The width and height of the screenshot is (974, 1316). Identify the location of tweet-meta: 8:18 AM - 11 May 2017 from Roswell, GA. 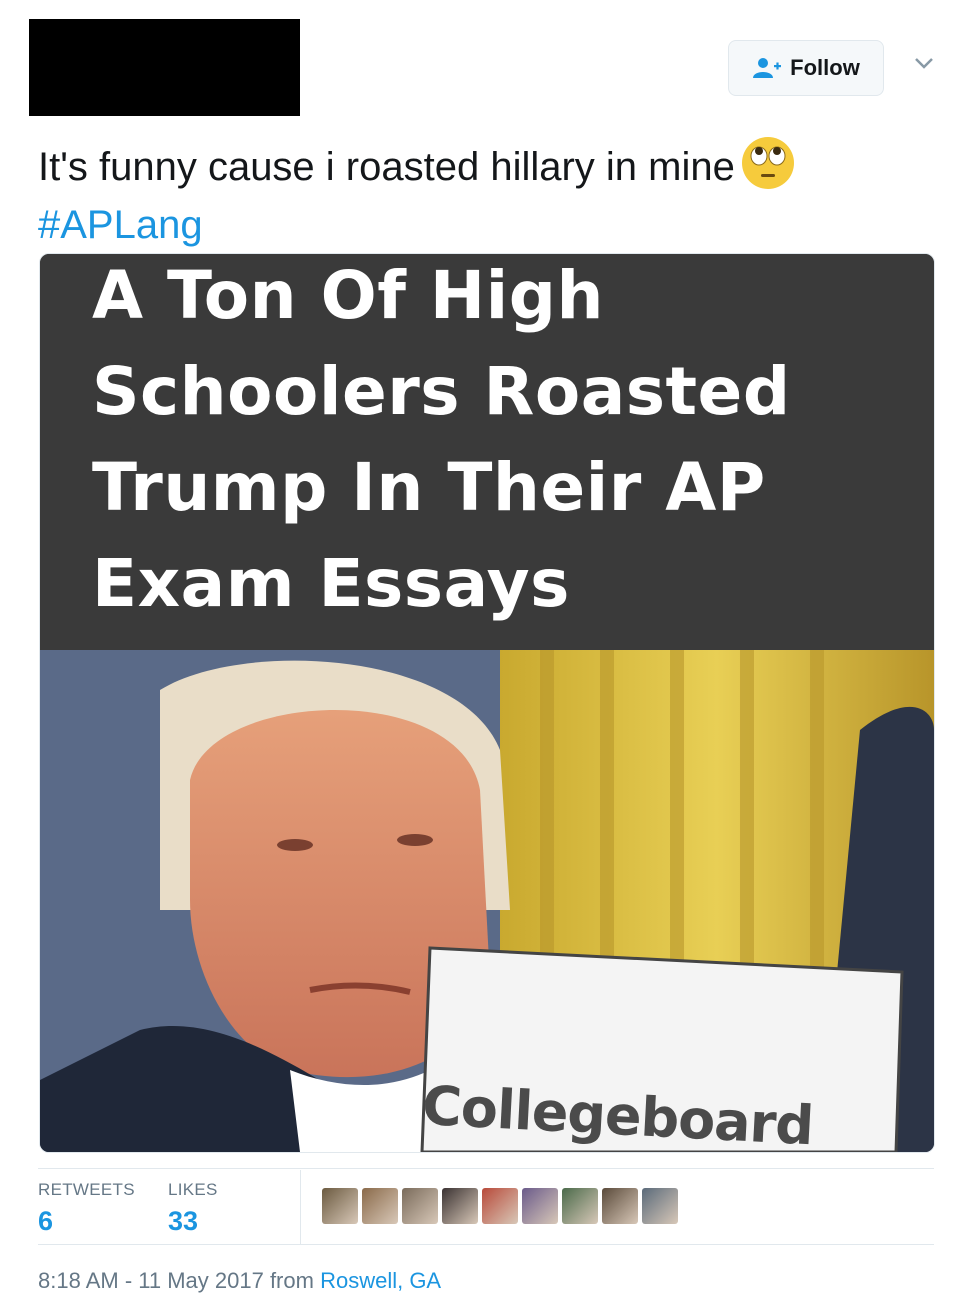
(239, 1281).